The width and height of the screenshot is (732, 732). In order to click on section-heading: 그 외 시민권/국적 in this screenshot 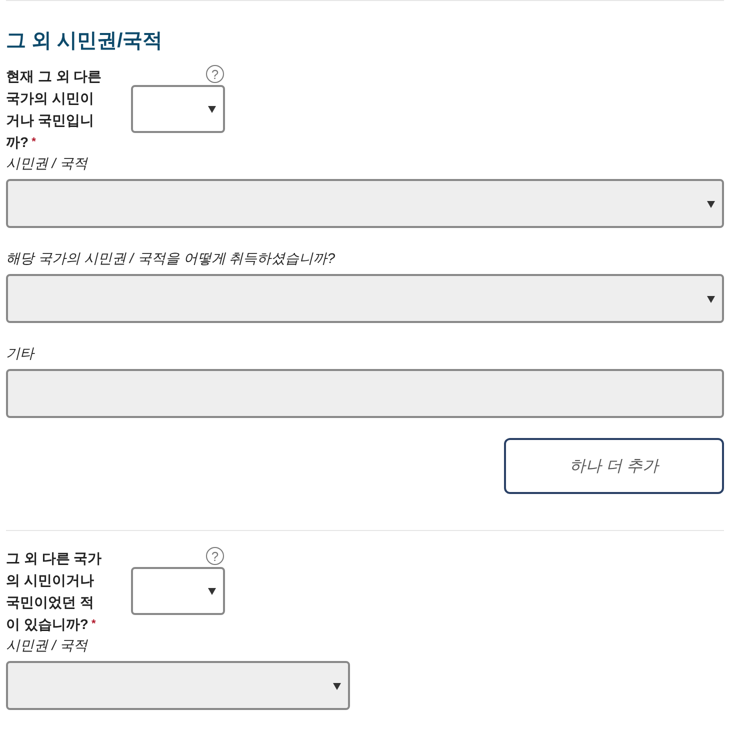, I will do `click(85, 41)`.